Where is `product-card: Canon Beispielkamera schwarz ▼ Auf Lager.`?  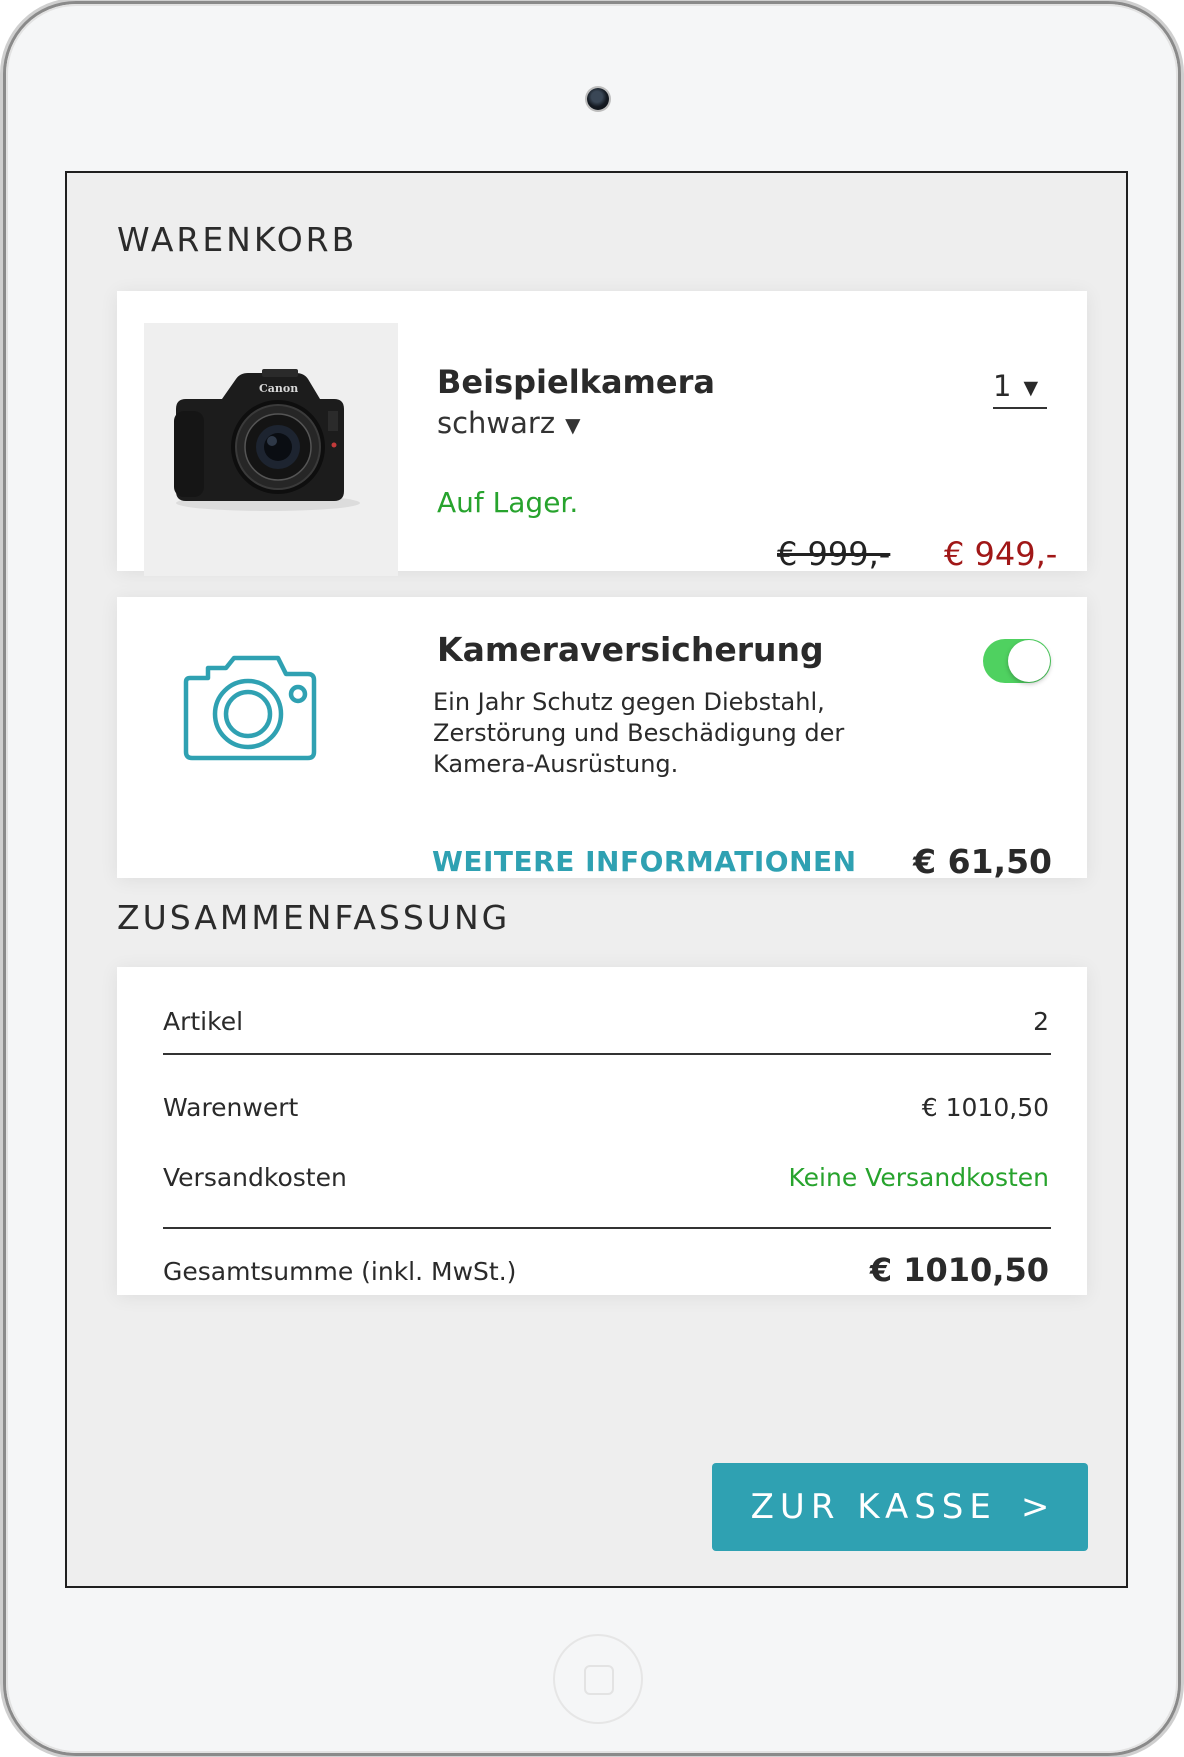
product-card: Canon Beispielkamera schwarz ▼ Auf Lager. is located at coordinates (602, 433).